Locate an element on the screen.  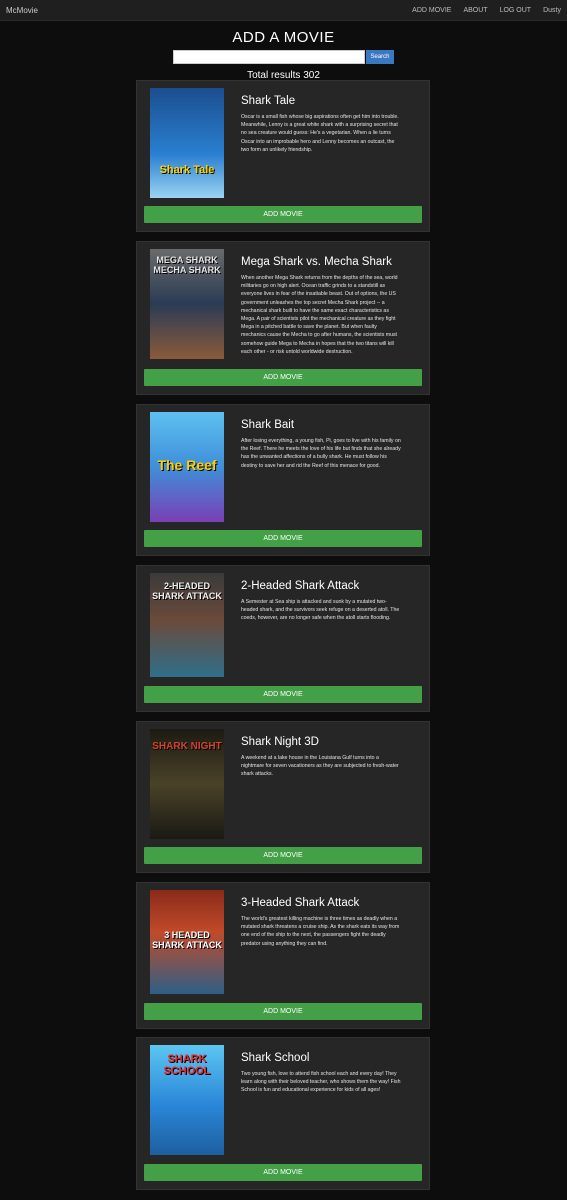
movie-title: 3-Headed Shark Attack is located at coordinates (300, 903).